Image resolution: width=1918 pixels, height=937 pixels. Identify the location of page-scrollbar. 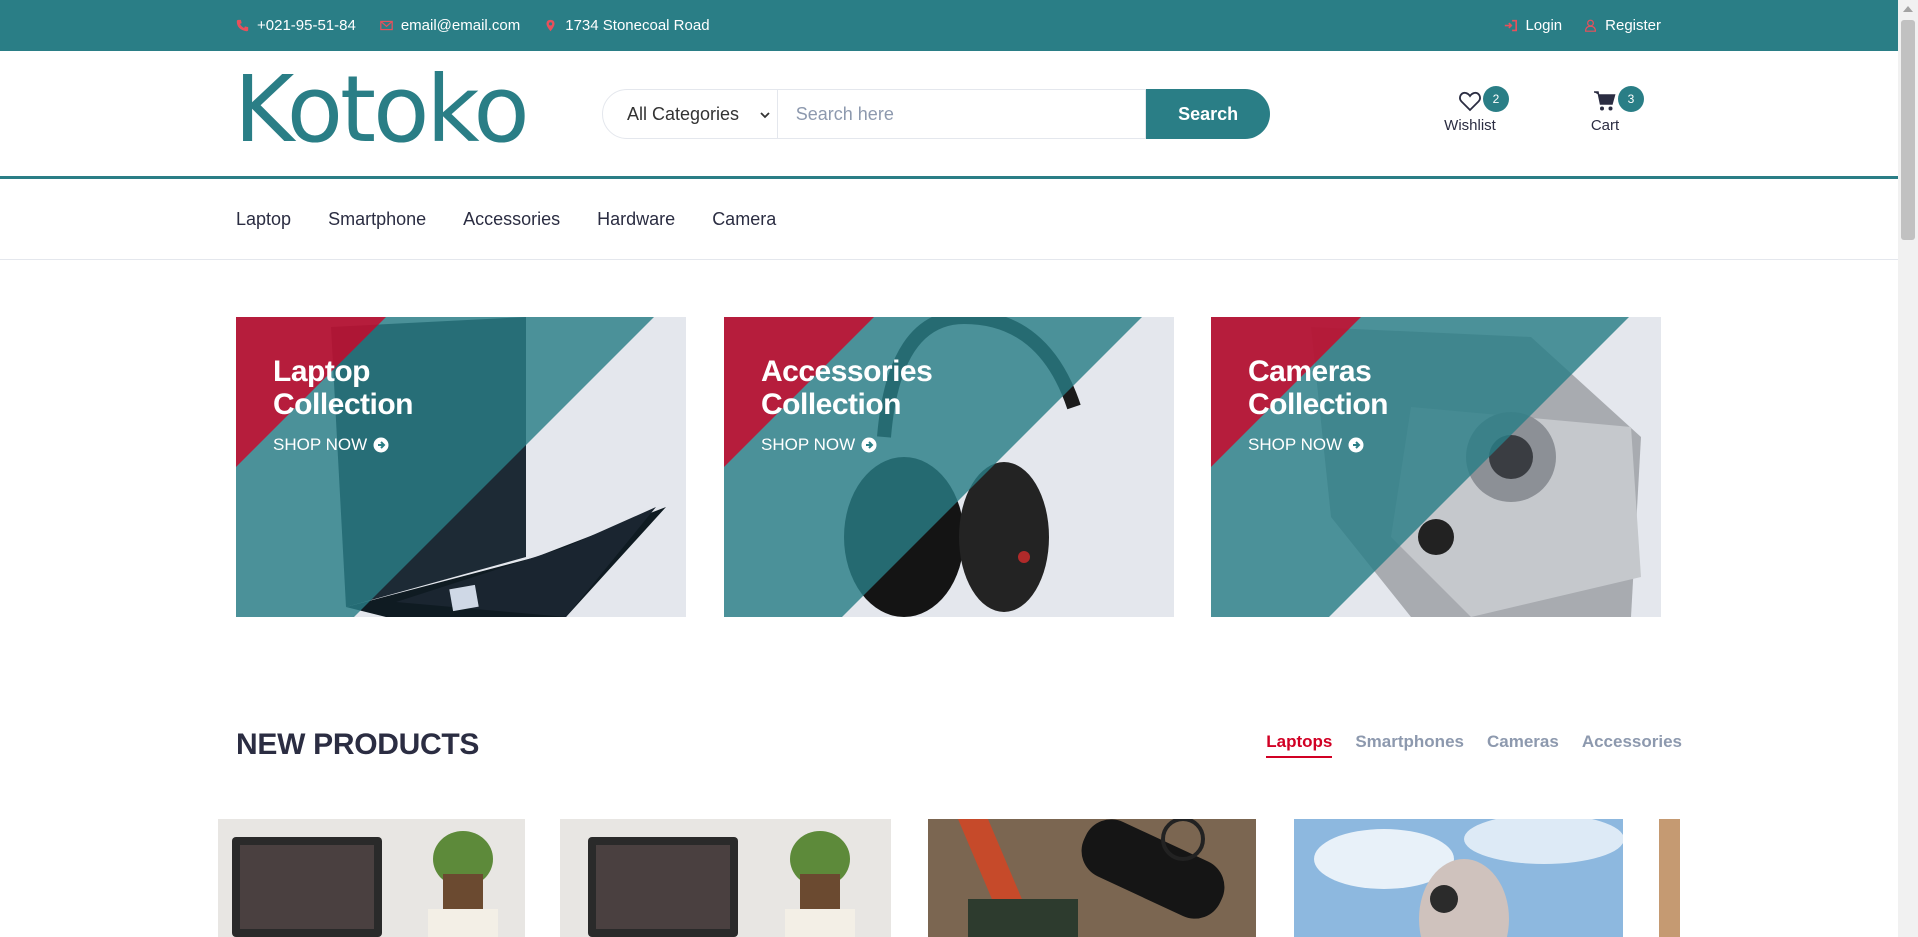
(1908, 468).